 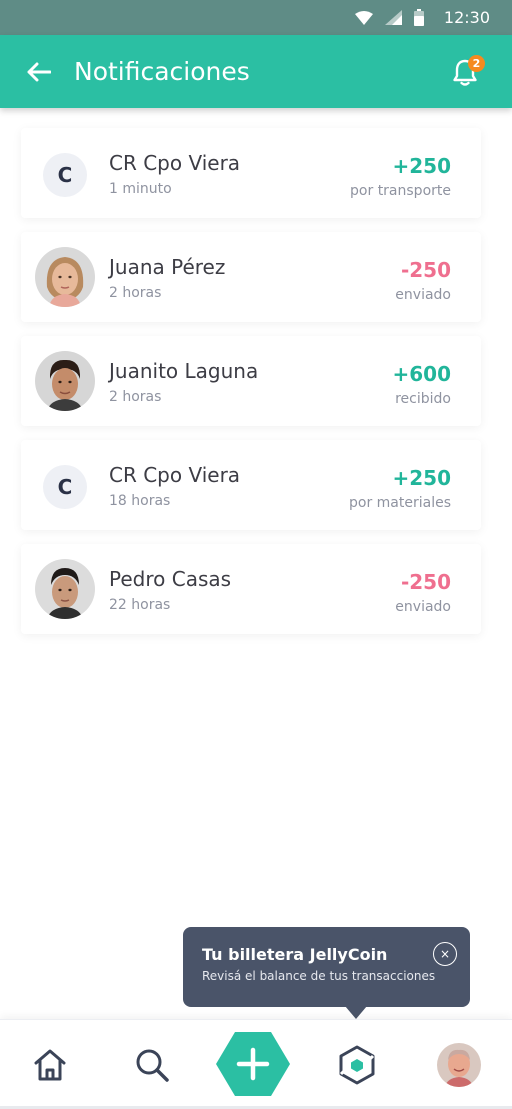 I want to click on status-bar: 12:30, so click(x=256, y=17).